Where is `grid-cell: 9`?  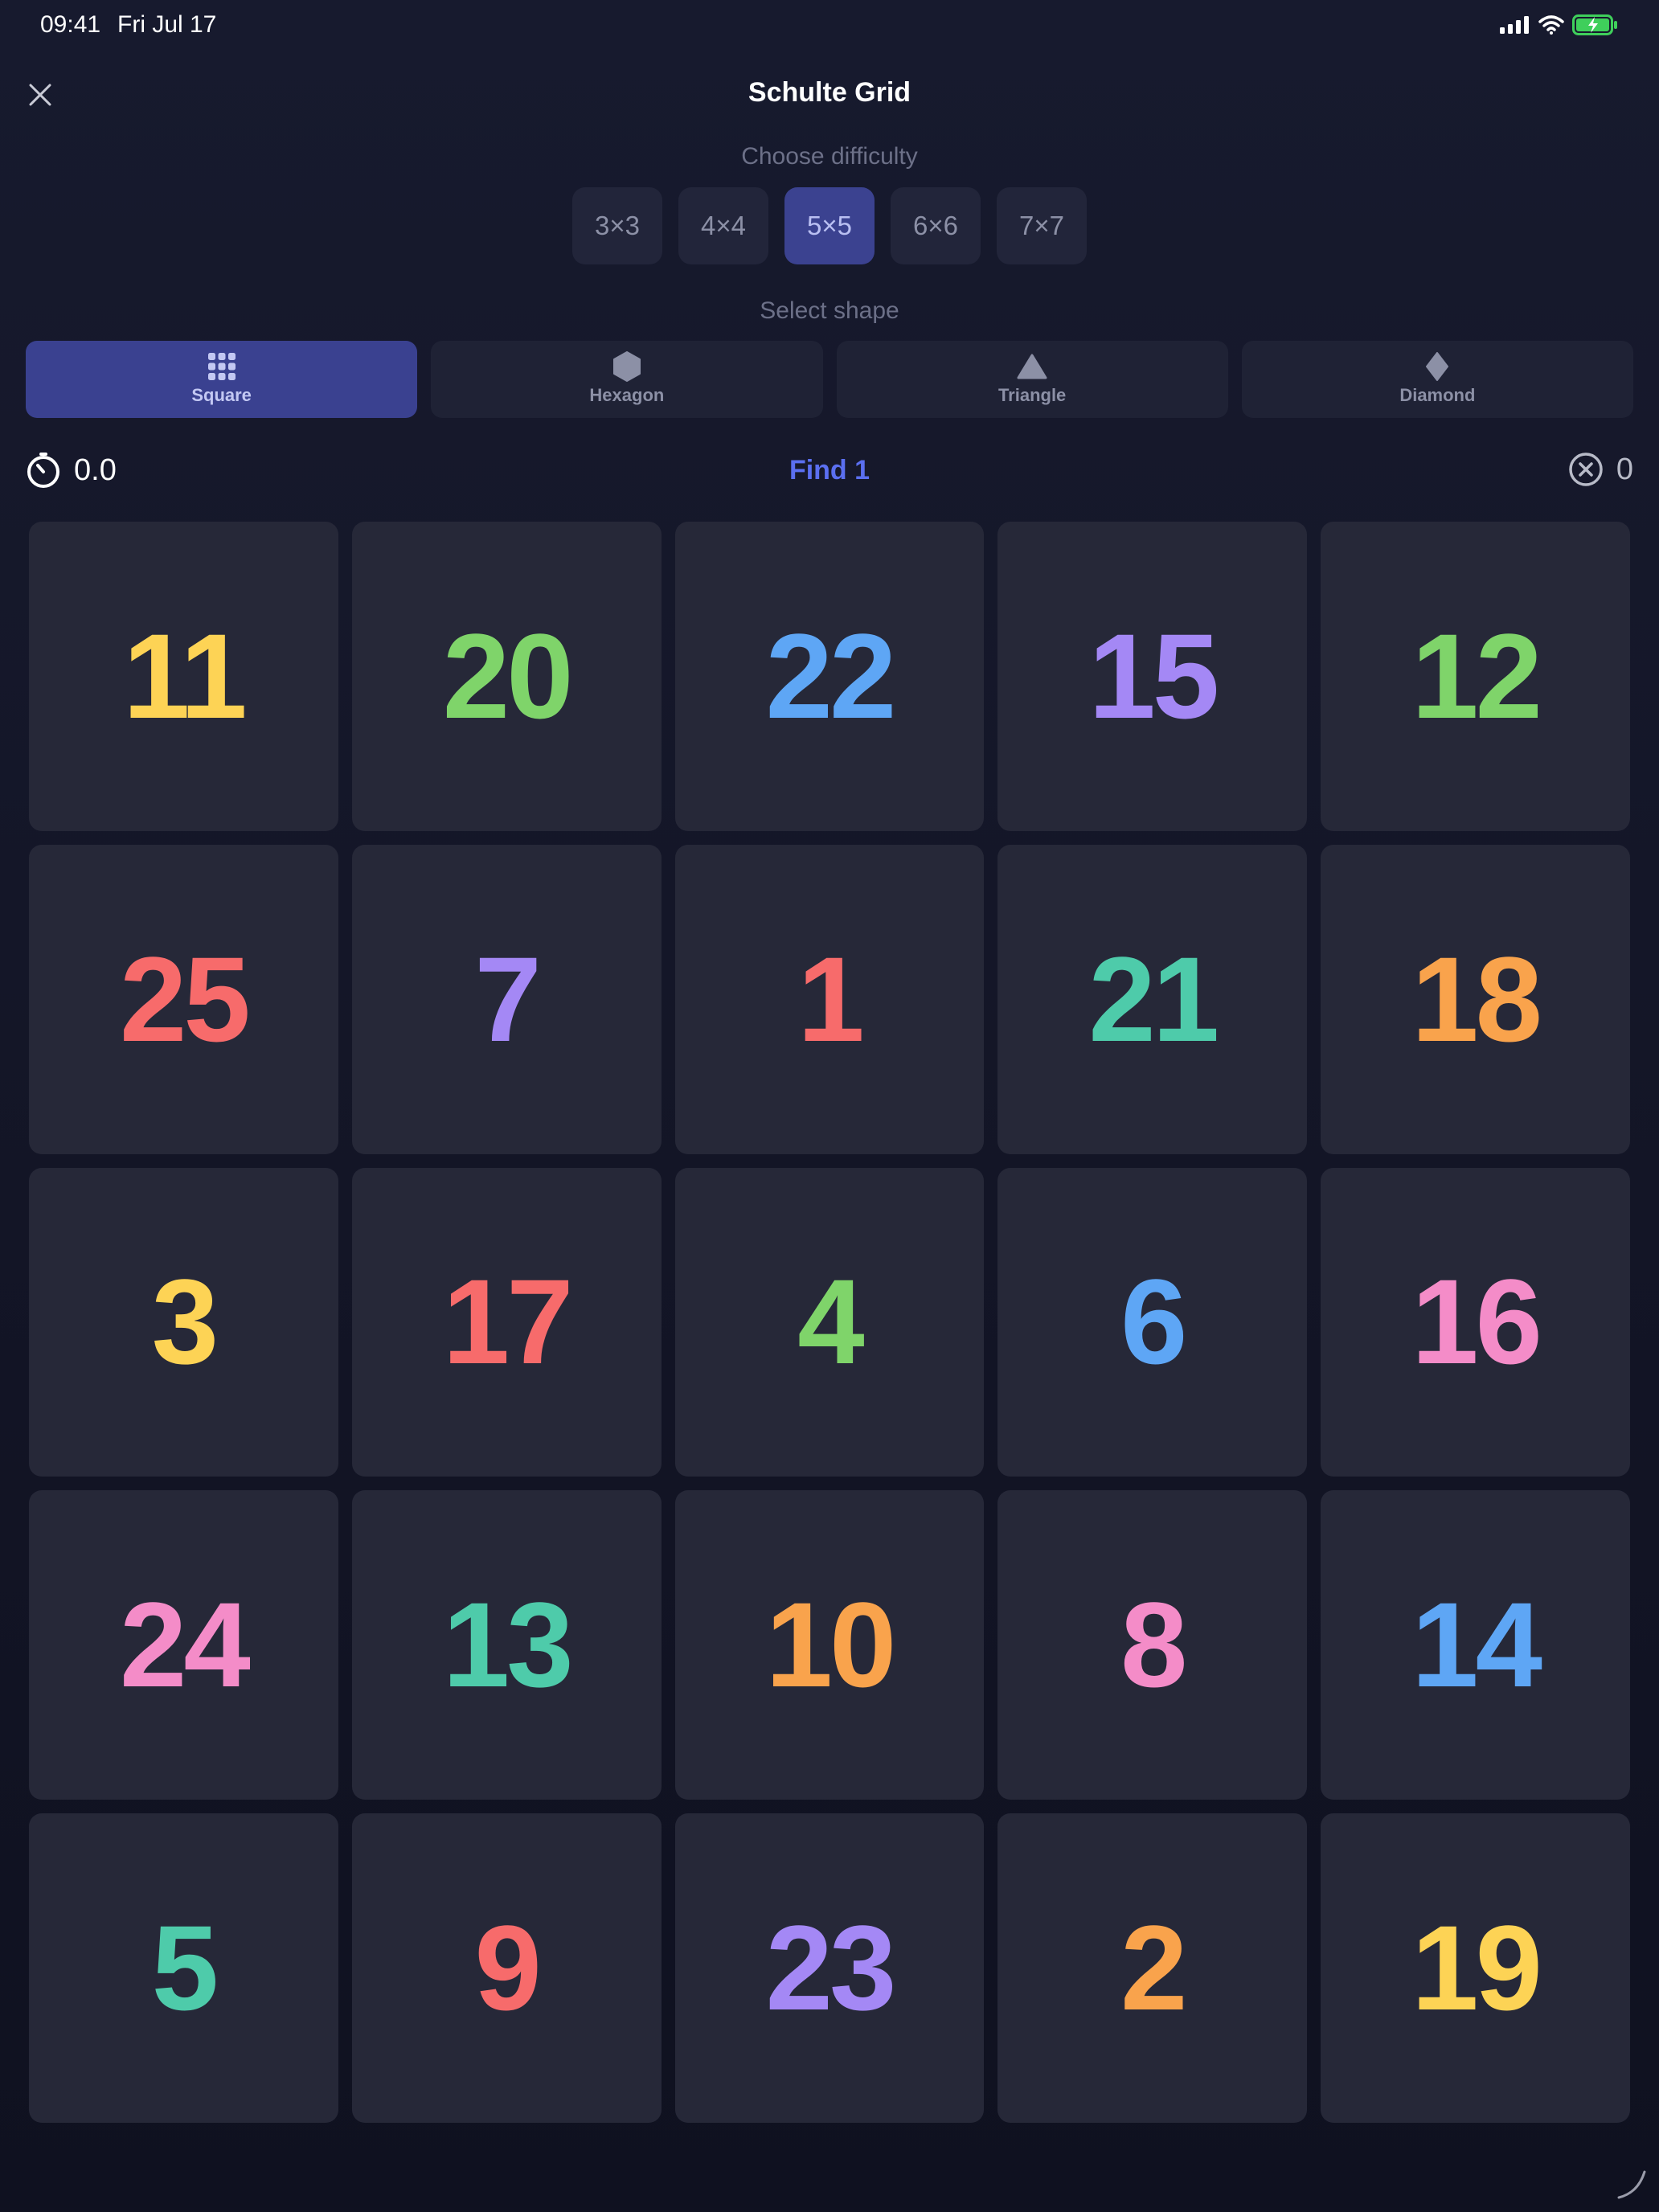 grid-cell: 9 is located at coordinates (507, 1968).